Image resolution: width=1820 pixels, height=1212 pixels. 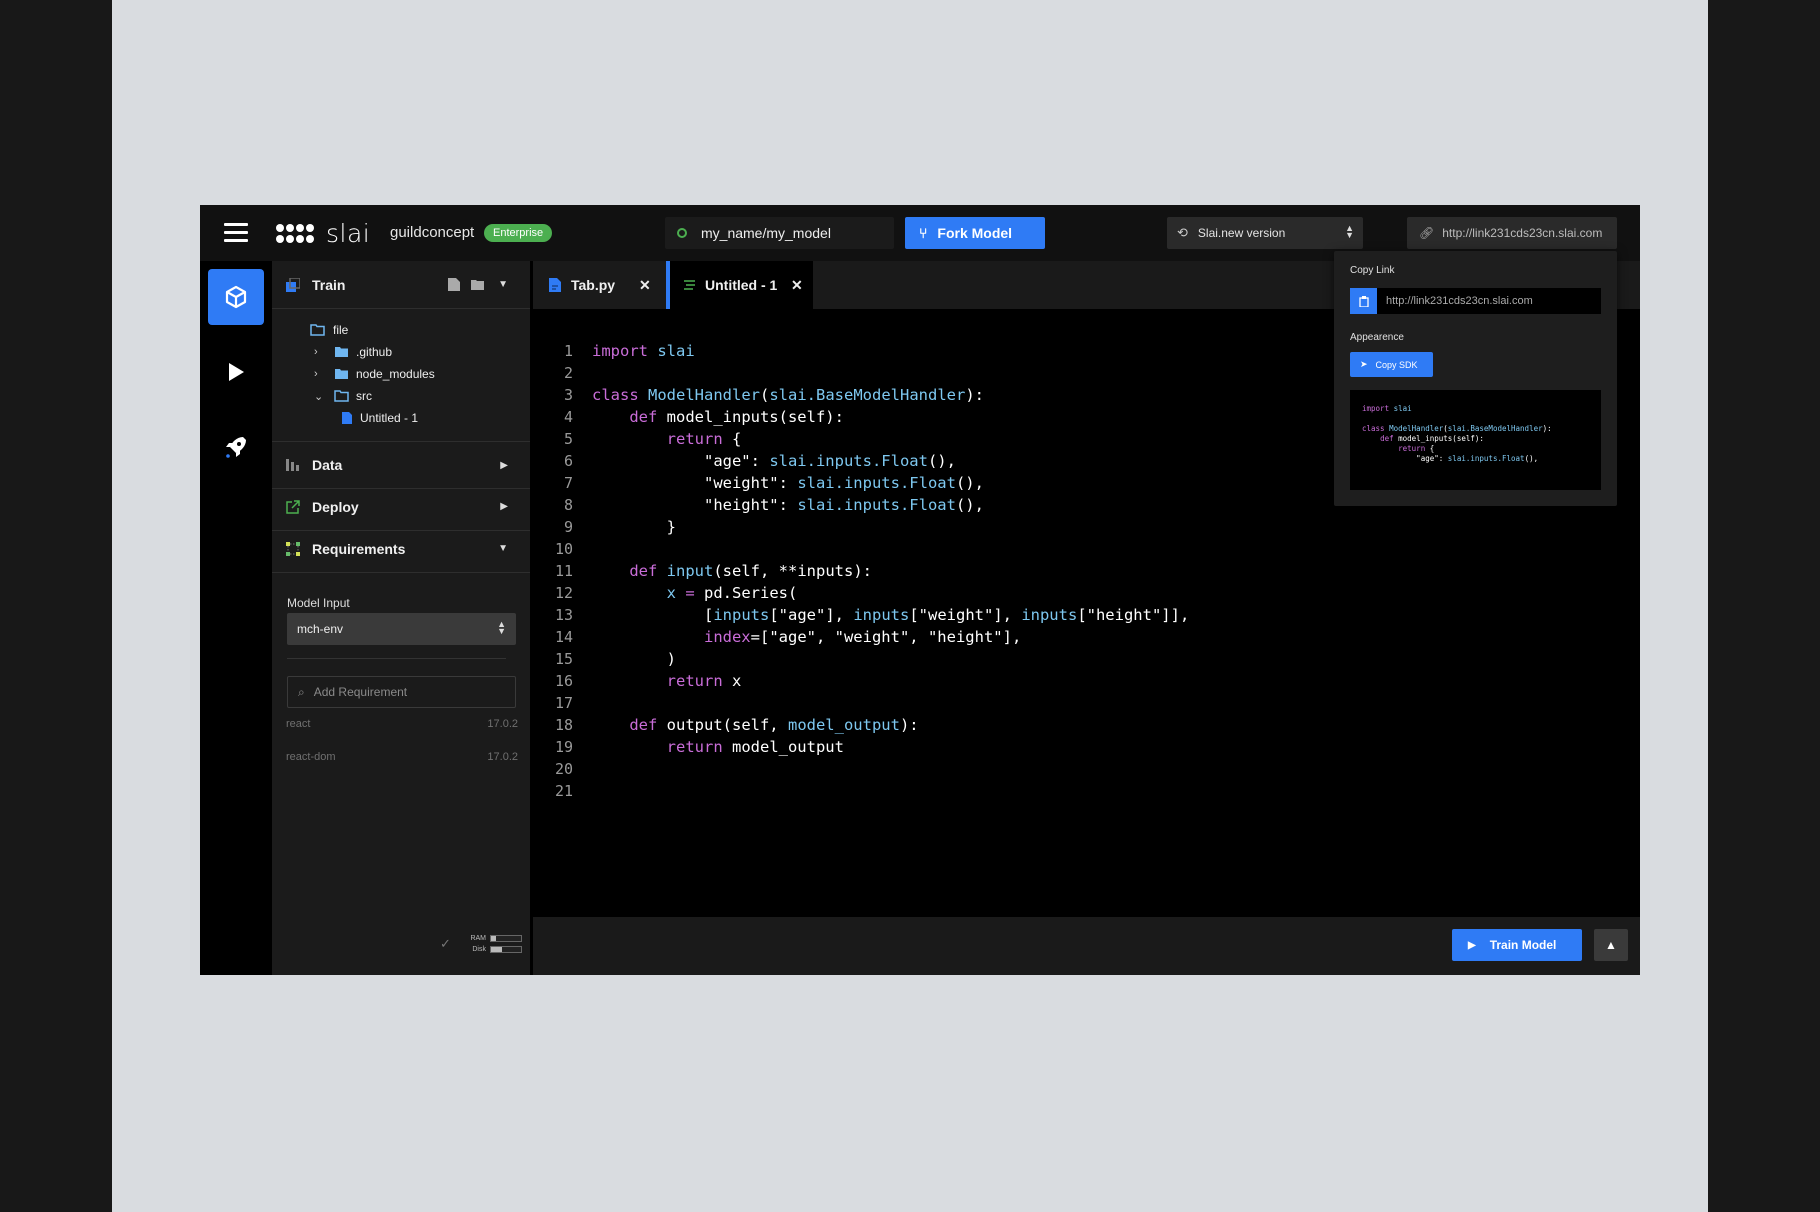 What do you see at coordinates (563, 571) in the screenshot?
I see `line-number: 11` at bounding box center [563, 571].